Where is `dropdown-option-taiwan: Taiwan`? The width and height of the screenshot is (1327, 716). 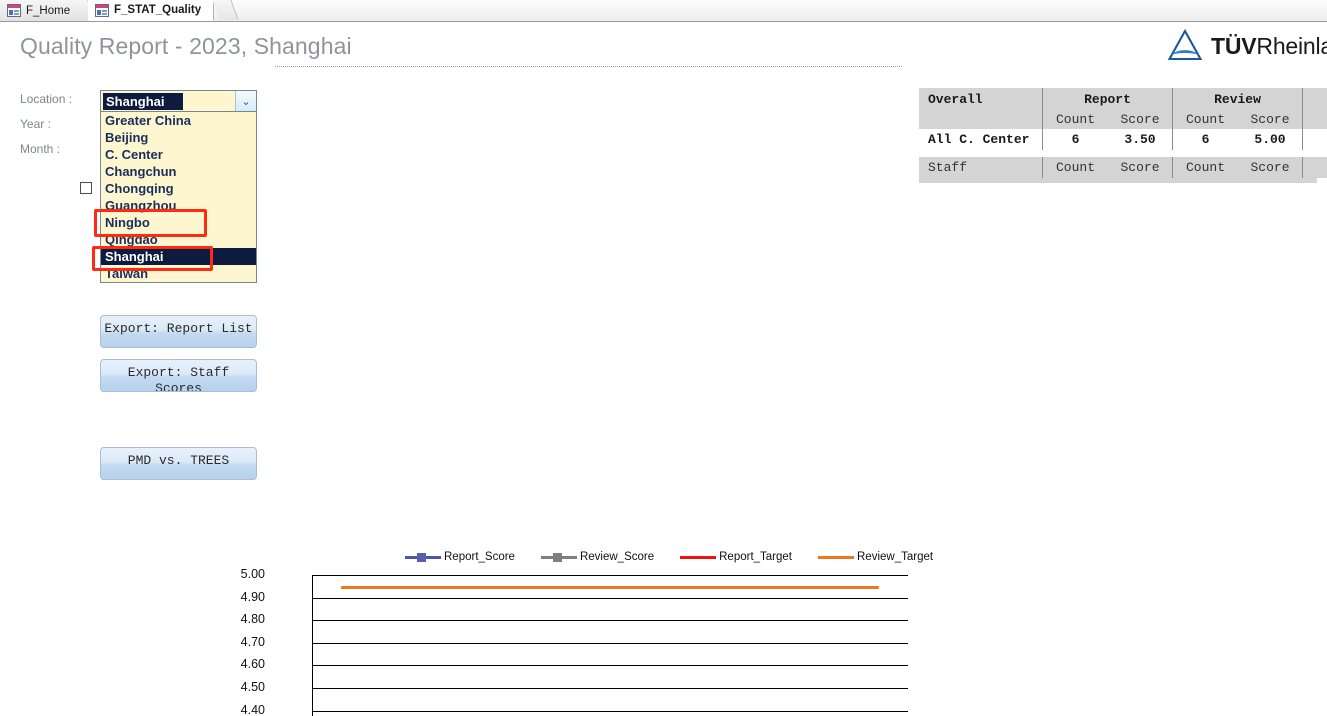 dropdown-option-taiwan: Taiwan is located at coordinates (178, 273).